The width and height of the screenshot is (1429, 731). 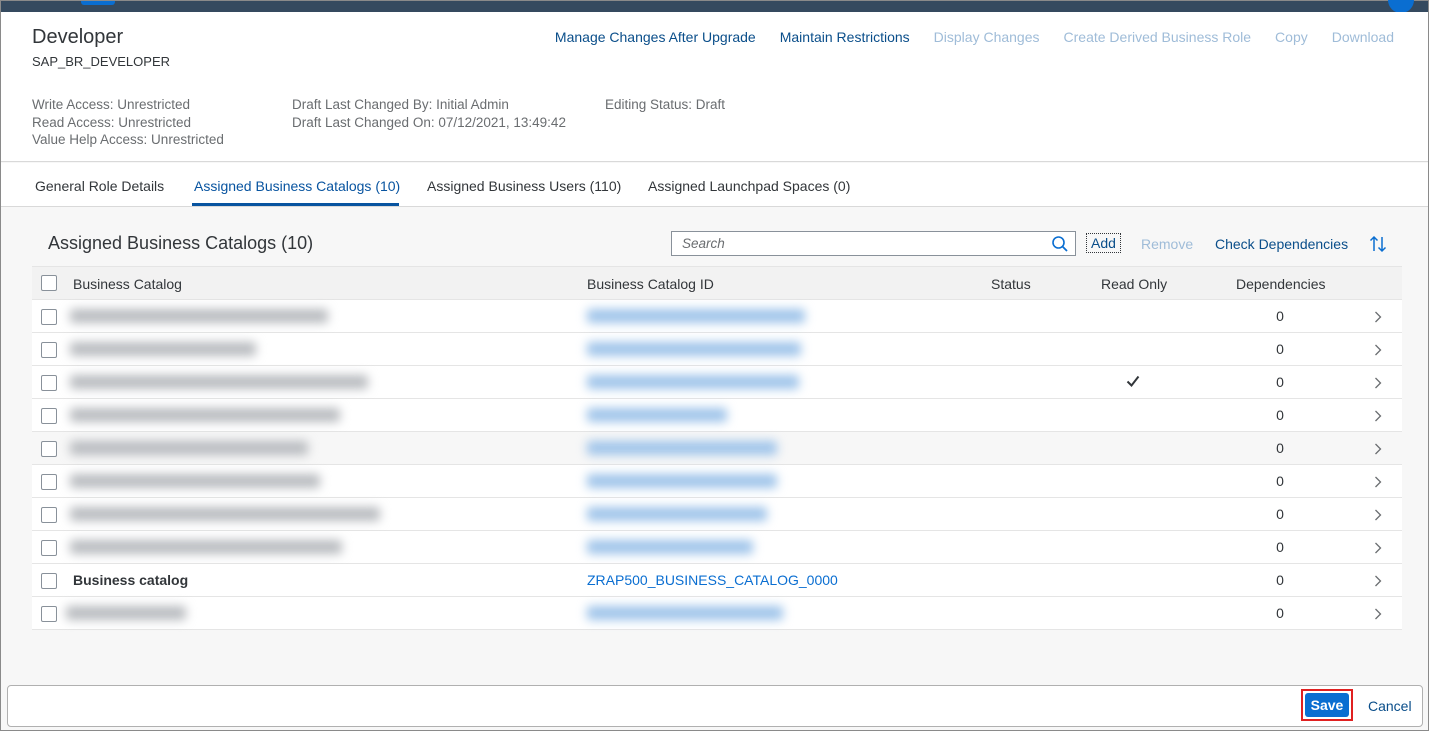 I want to click on draft-changed-by: Draft Last Changed By: Initial Admin, so click(x=400, y=104).